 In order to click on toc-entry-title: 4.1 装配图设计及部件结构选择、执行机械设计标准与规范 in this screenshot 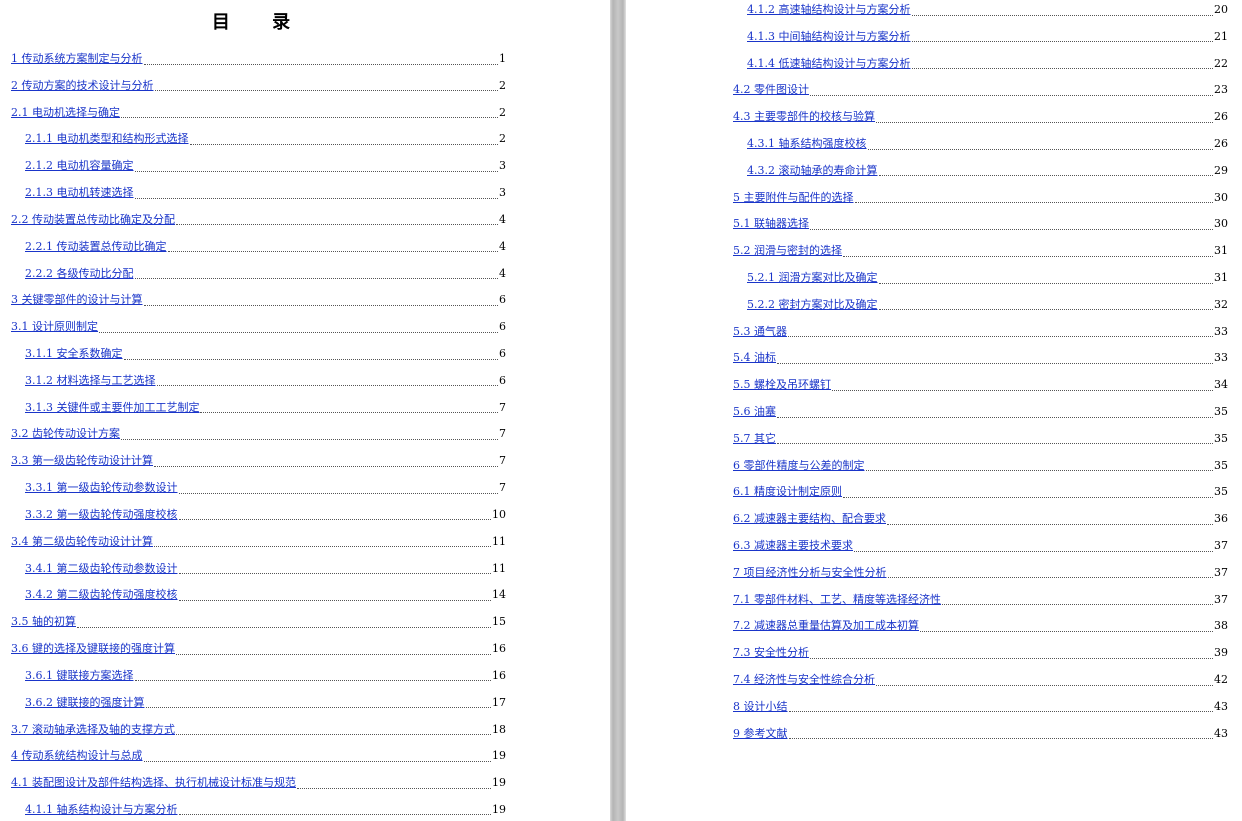, I will do `click(153, 783)`.